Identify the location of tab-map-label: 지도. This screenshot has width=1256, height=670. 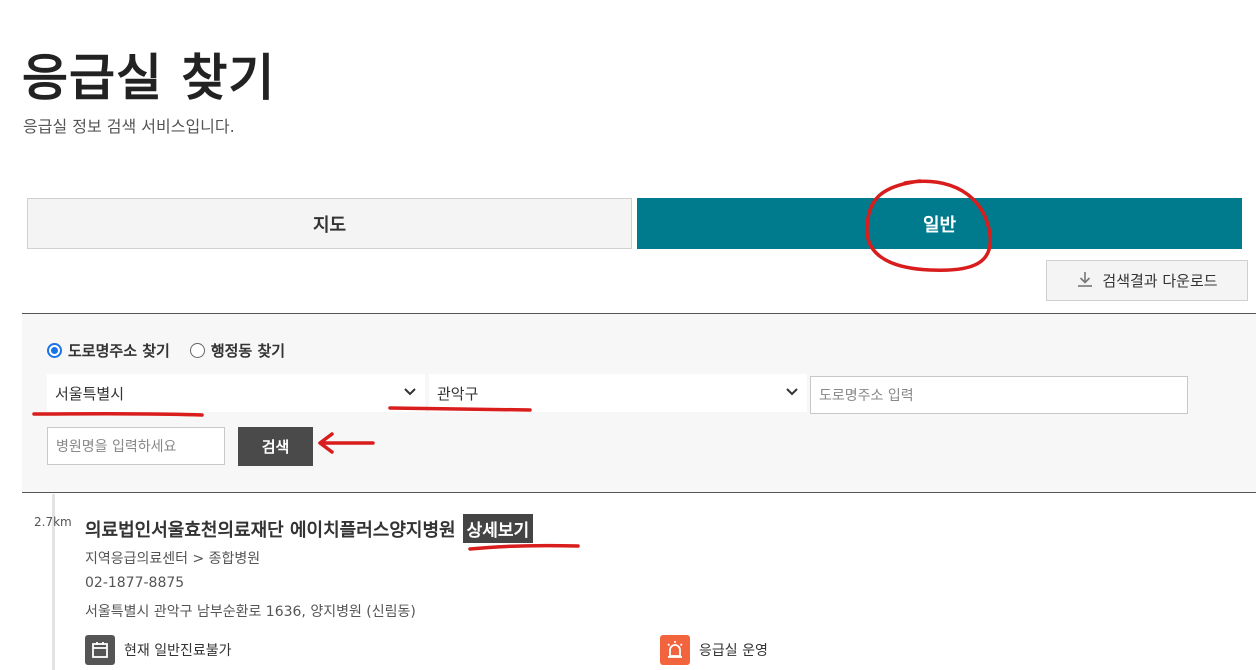
(329, 225).